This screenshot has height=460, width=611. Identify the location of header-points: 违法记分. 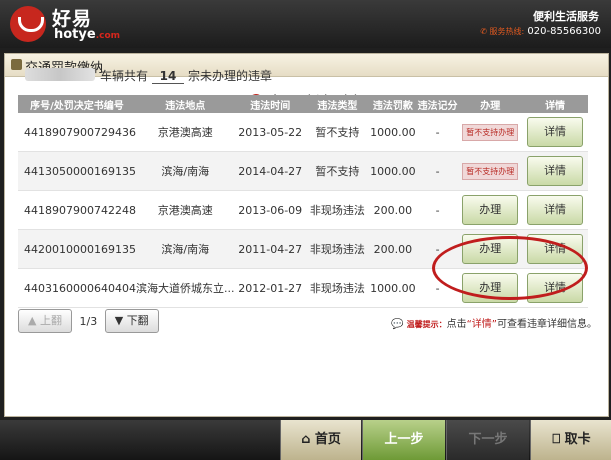
(437, 106).